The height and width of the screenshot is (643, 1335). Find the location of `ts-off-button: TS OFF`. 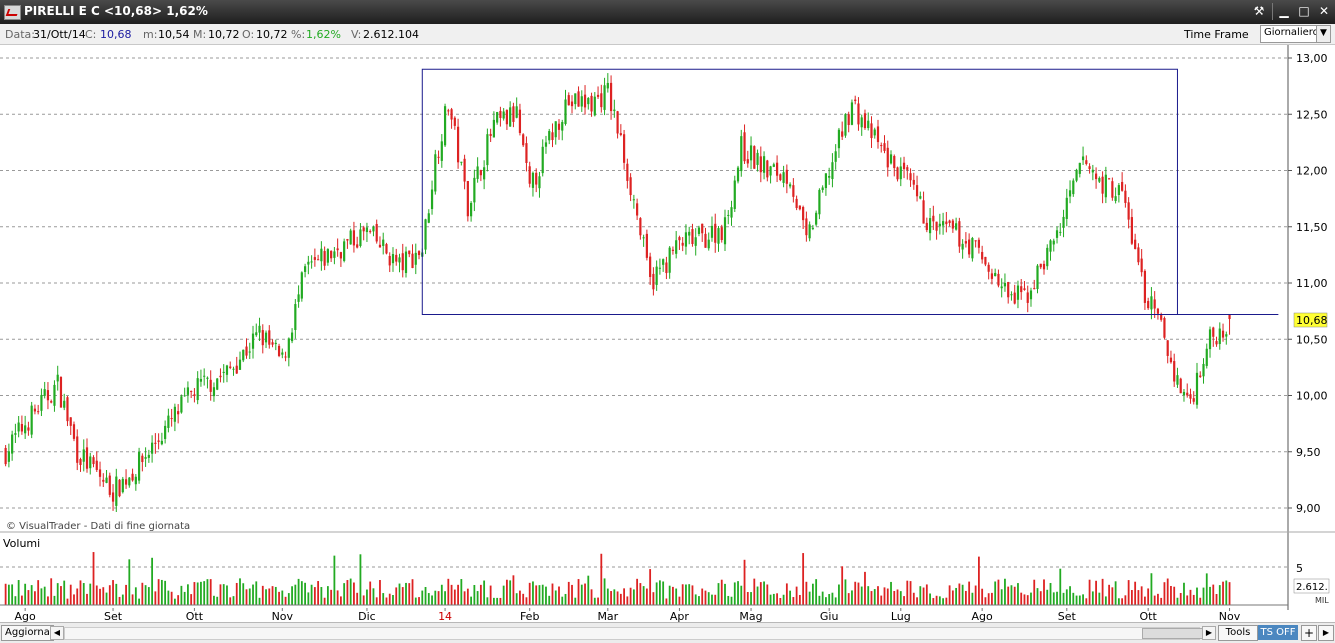

ts-off-button: TS OFF is located at coordinates (1278, 632).